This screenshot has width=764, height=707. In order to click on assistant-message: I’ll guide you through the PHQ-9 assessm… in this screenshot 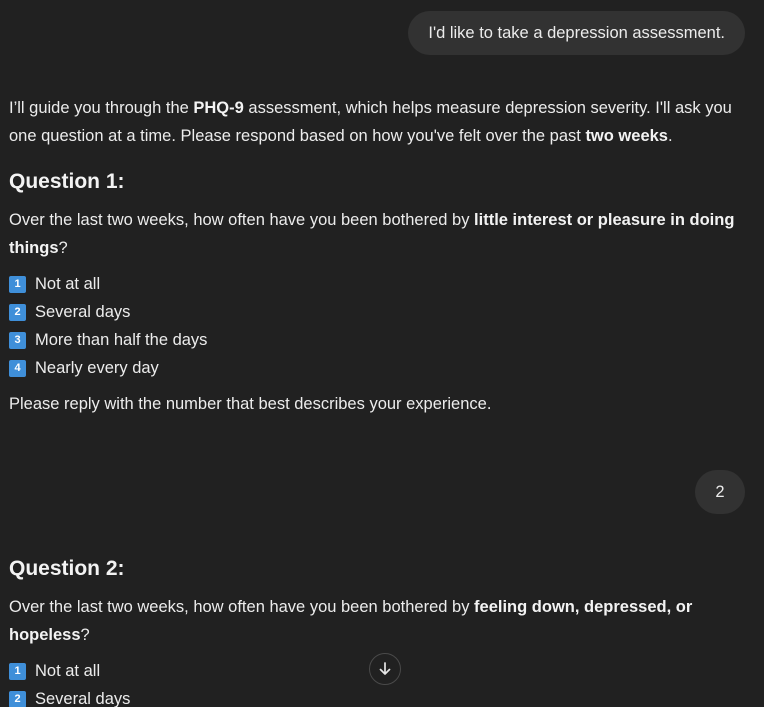, I will do `click(377, 122)`.